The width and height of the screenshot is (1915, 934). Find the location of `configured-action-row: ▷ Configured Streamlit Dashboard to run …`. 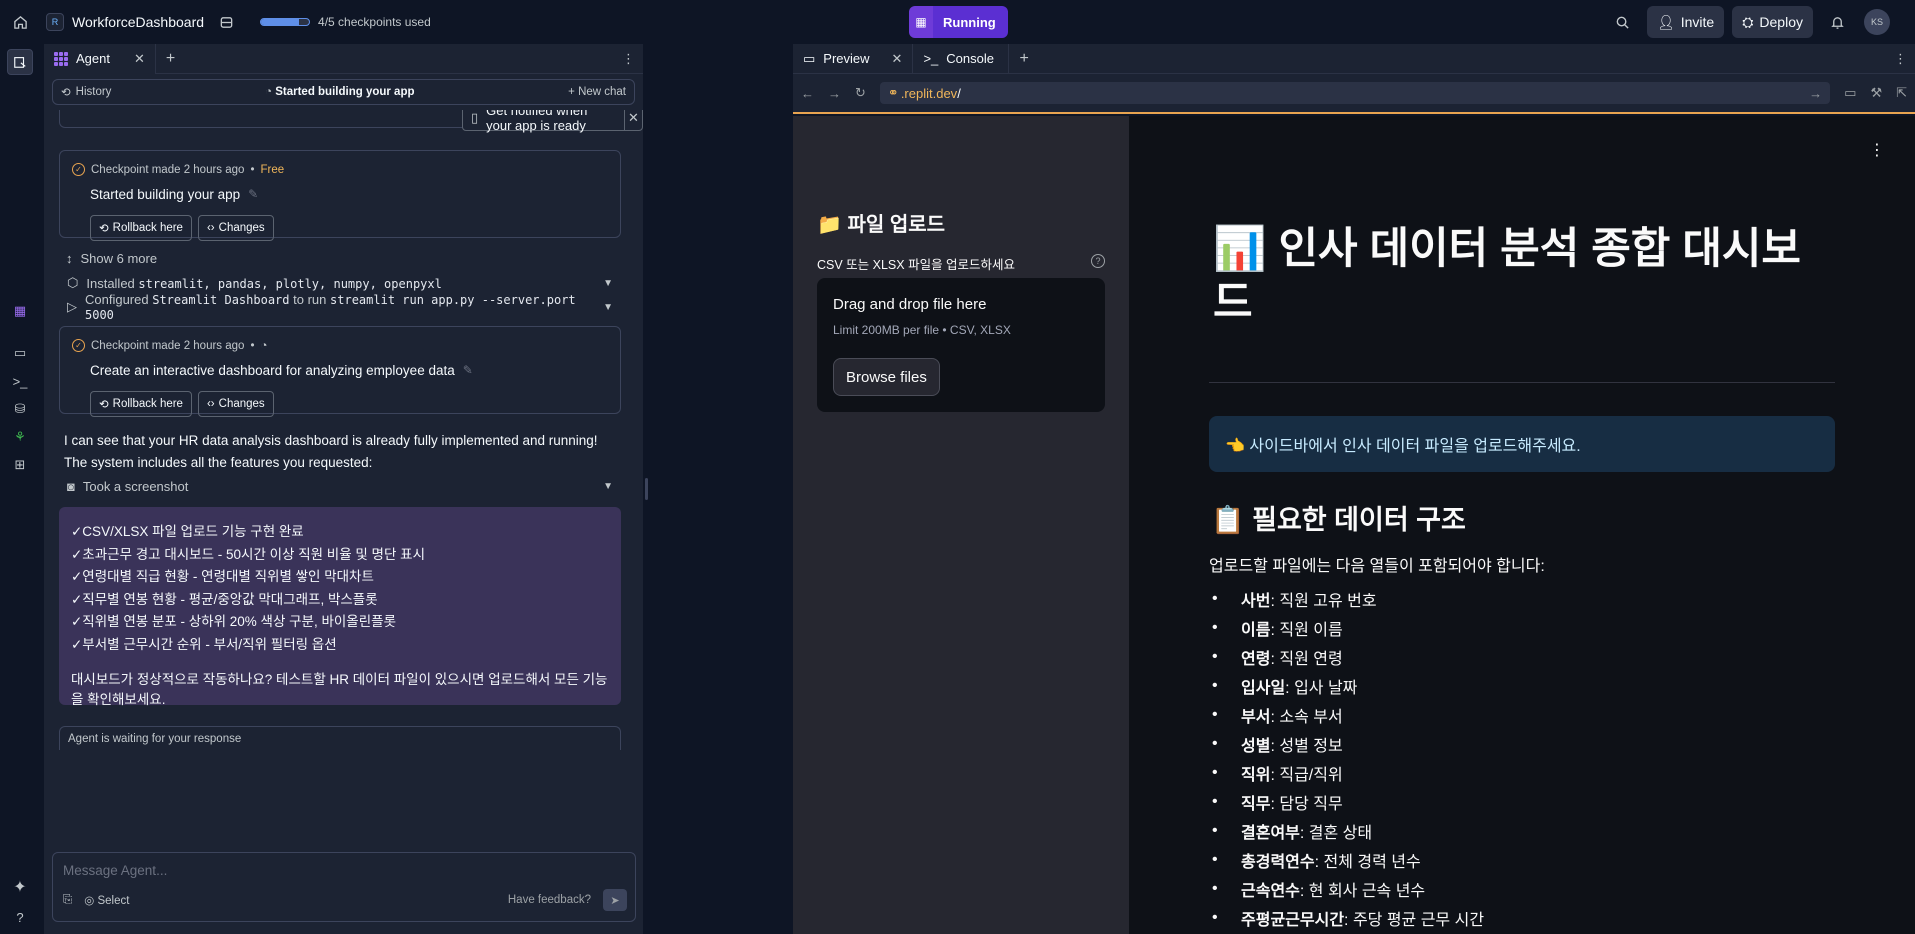

configured-action-row: ▷ Configured Streamlit Dashboard to run … is located at coordinates (340, 307).